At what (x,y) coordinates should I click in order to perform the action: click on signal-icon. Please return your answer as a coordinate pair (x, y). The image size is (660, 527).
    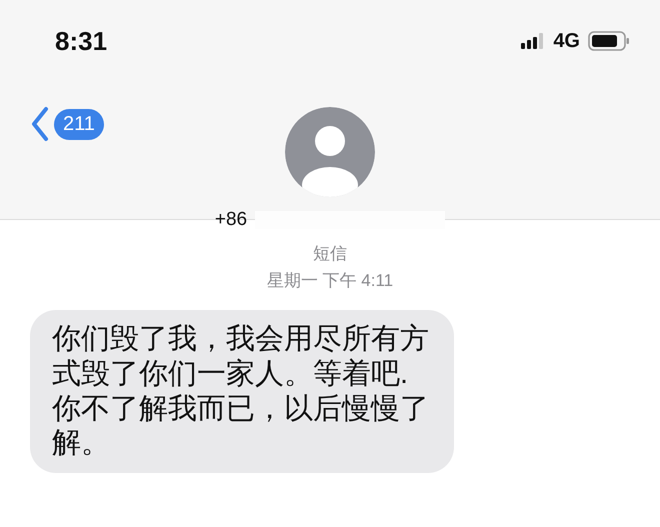
    Looking at the image, I should click on (533, 41).